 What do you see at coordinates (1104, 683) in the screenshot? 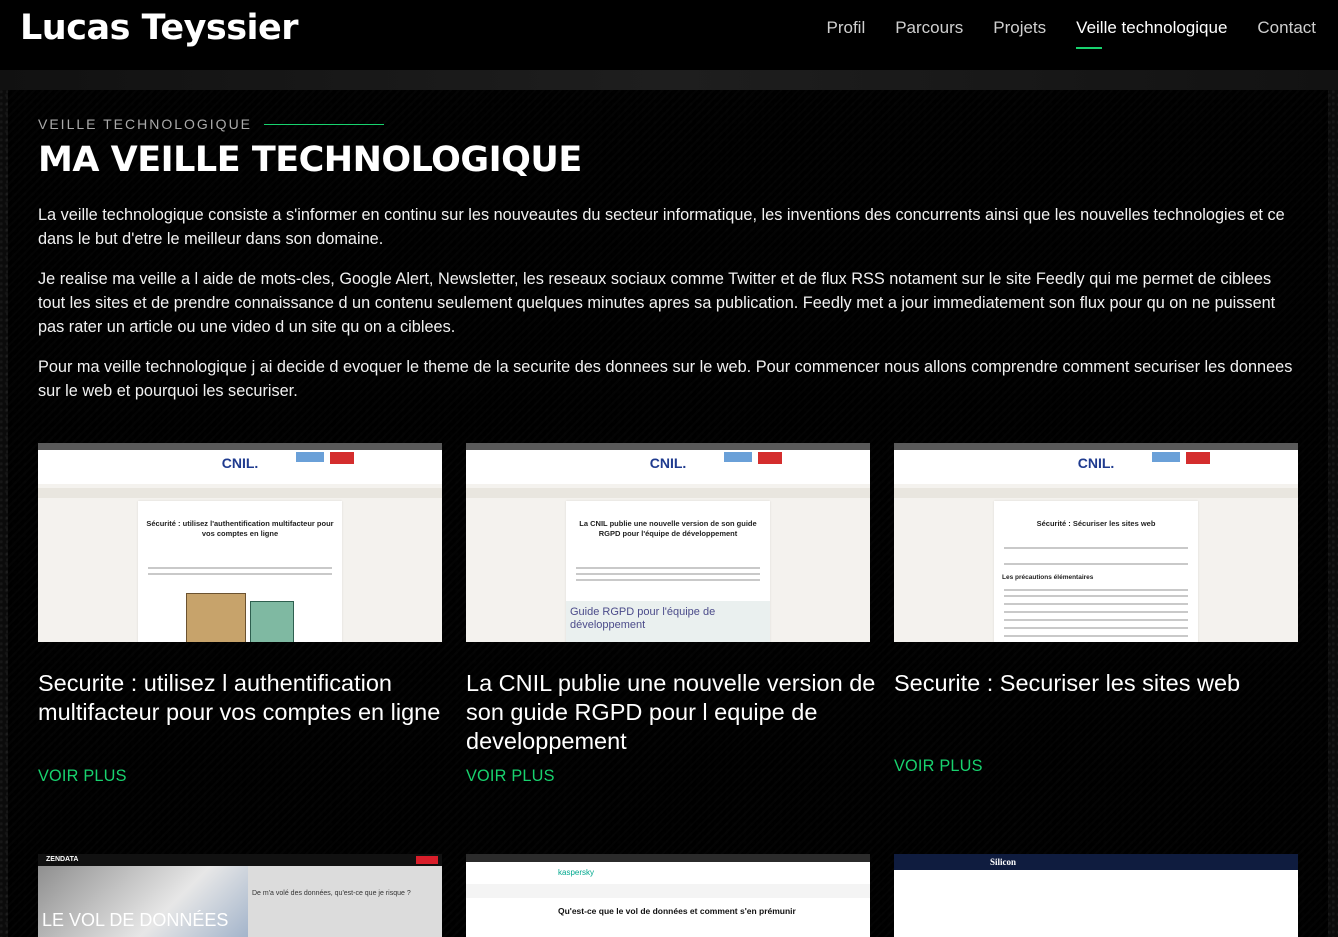
I see `article-title: Securite : Securiser les sites web` at bounding box center [1104, 683].